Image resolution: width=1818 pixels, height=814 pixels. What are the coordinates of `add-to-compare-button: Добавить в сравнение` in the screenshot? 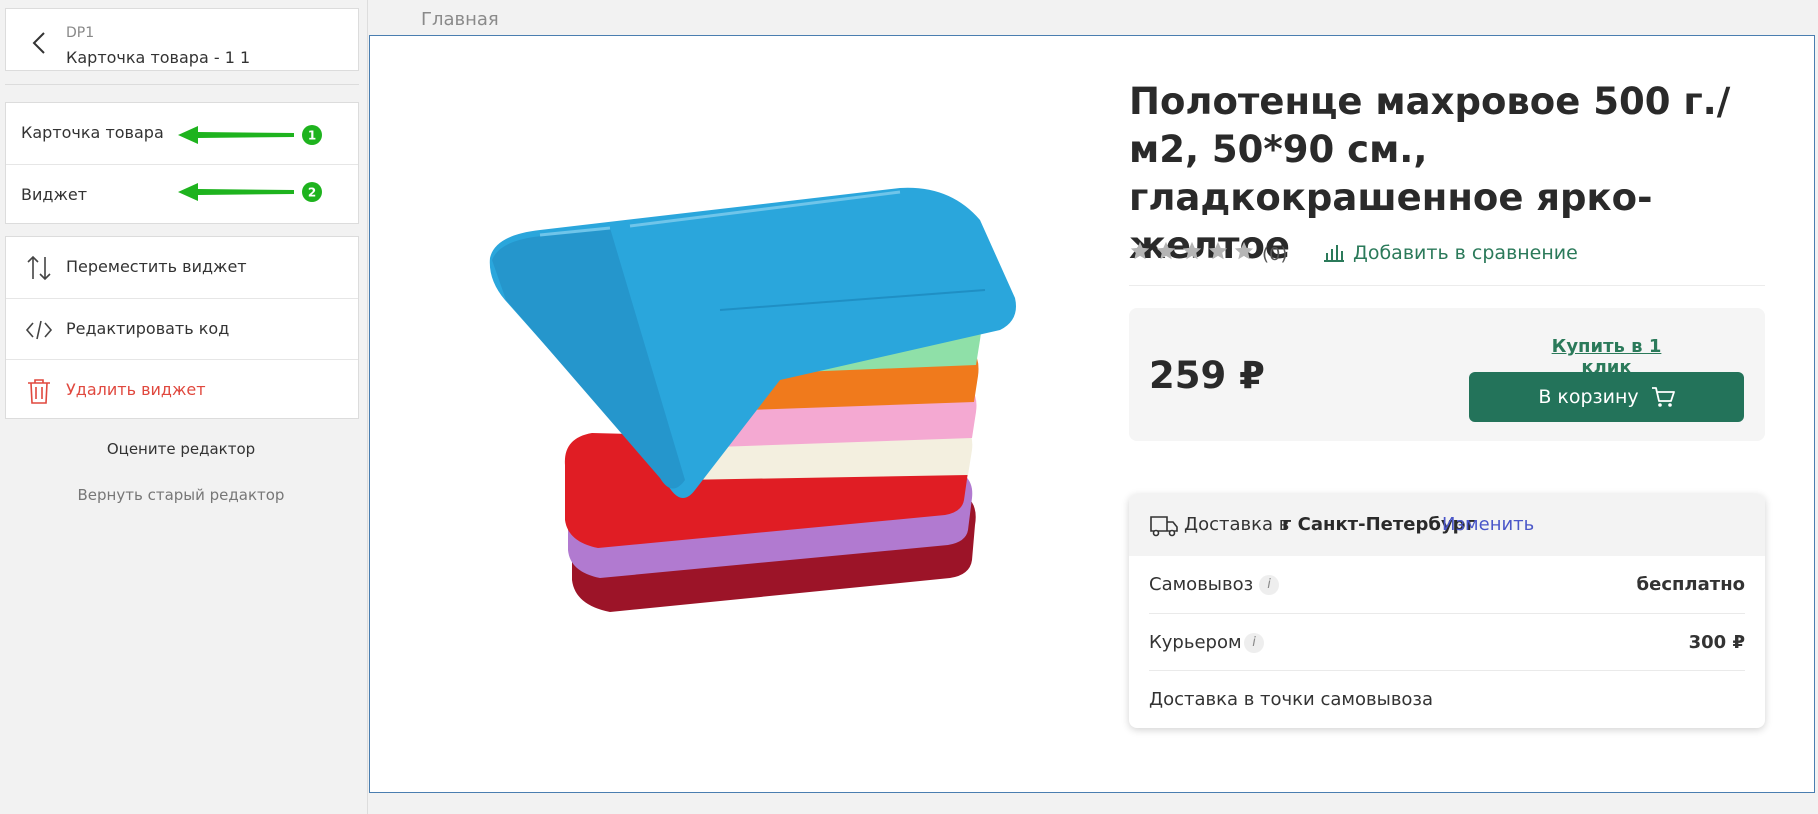 It's located at (1450, 253).